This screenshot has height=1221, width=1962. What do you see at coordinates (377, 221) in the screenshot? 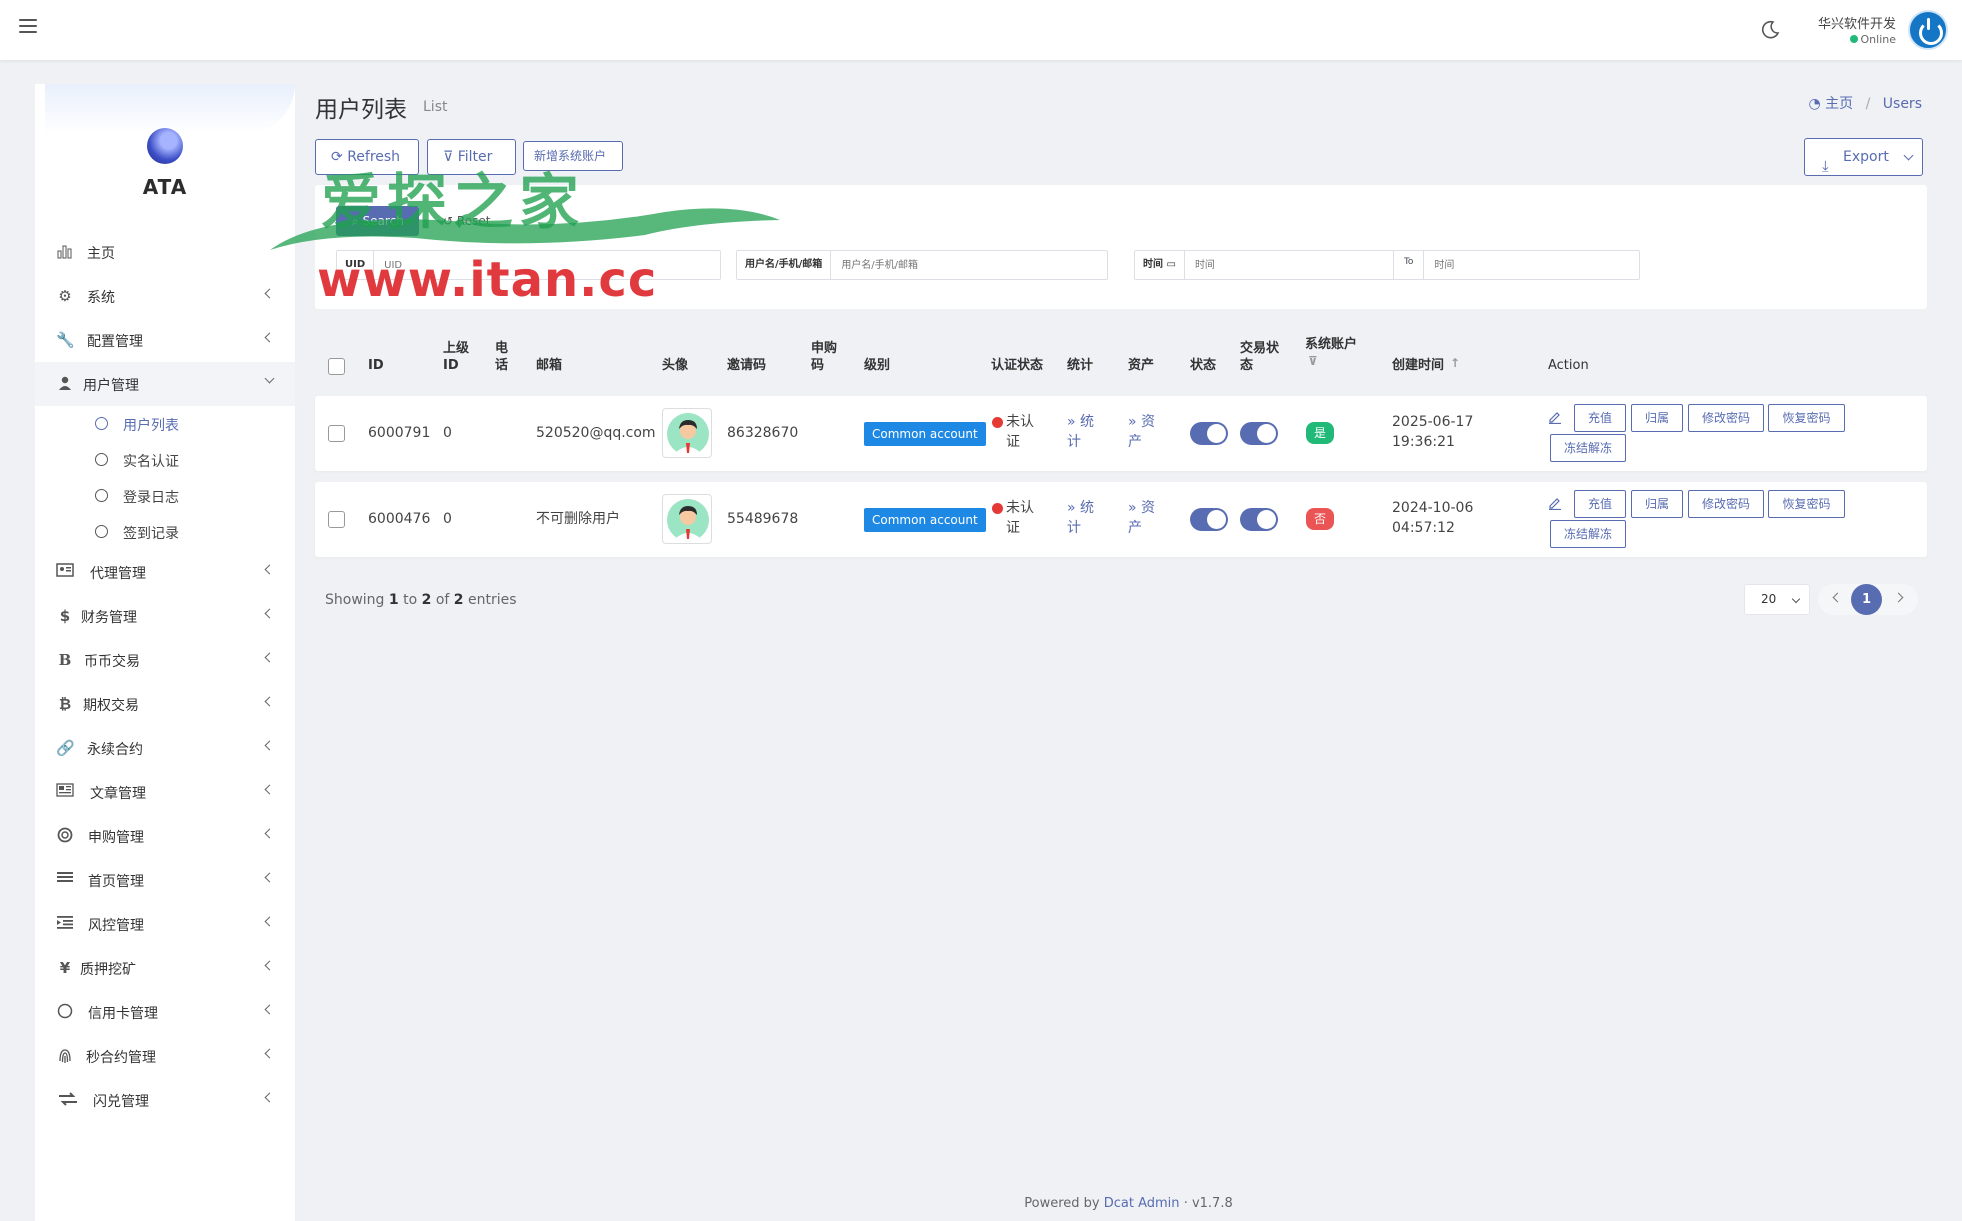
I see `search-button: ⌕ Search` at bounding box center [377, 221].